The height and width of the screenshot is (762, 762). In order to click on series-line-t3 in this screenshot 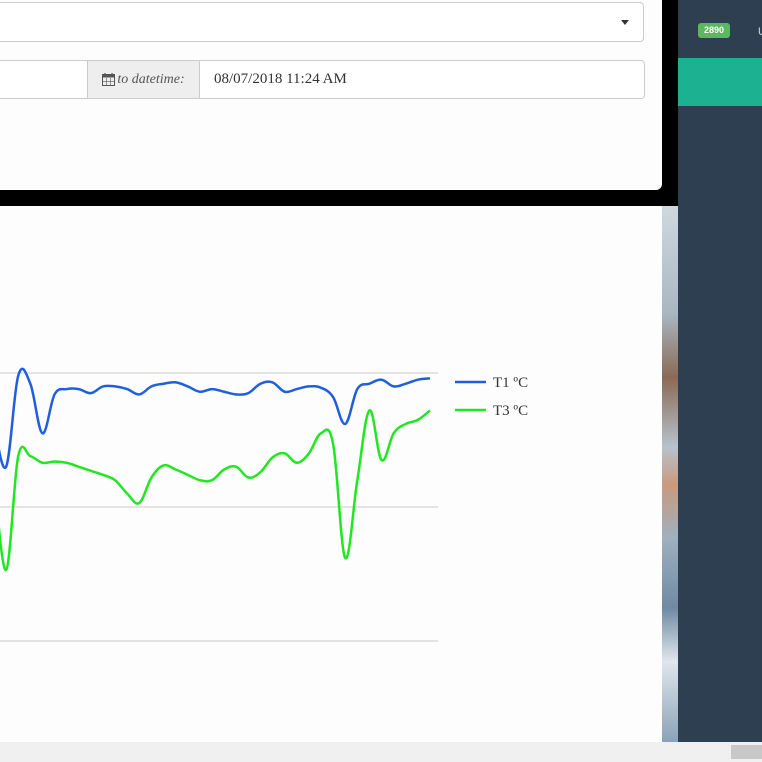, I will do `click(215, 490)`.